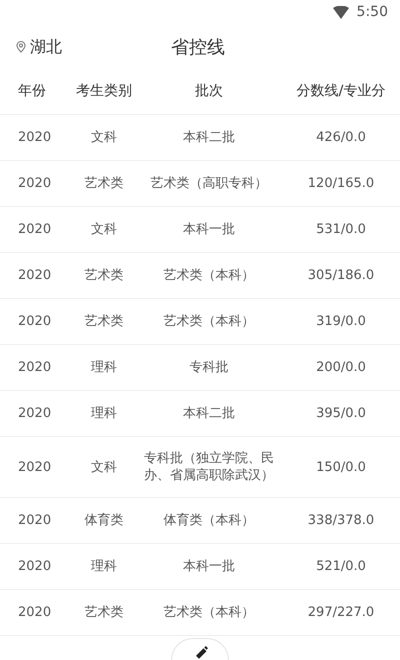 This screenshot has height=660, width=400. Describe the element at coordinates (340, 229) in the screenshot. I see `table-cell-text: 531/0.0` at that location.